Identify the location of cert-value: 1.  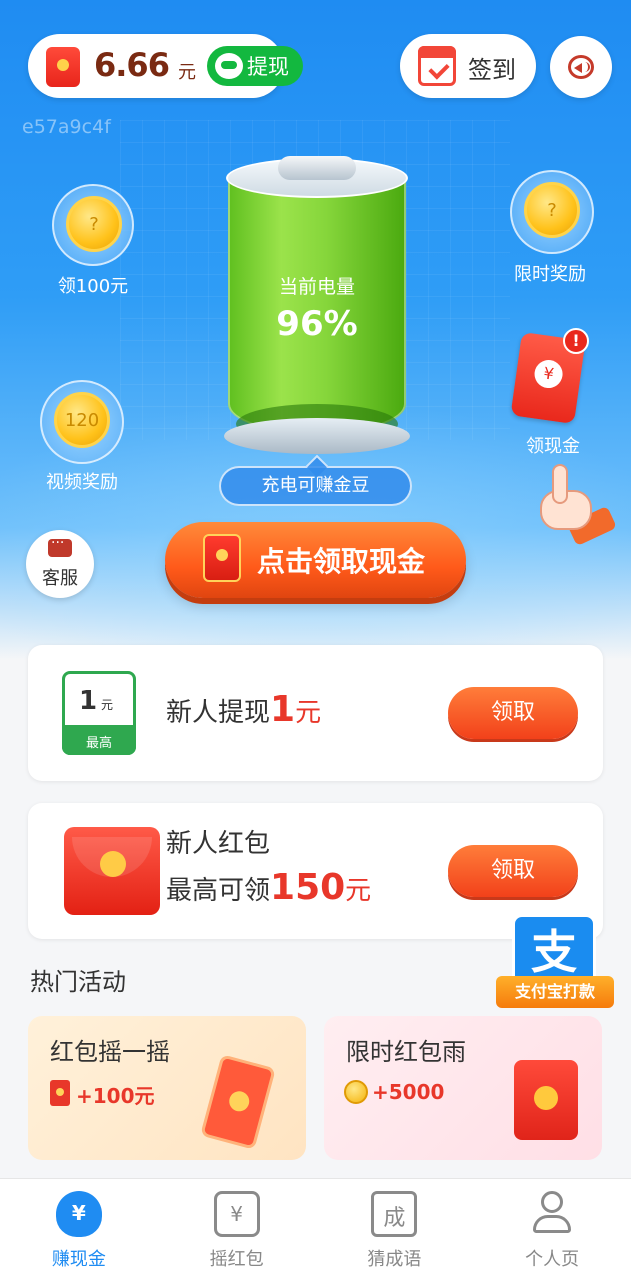
(88, 701).